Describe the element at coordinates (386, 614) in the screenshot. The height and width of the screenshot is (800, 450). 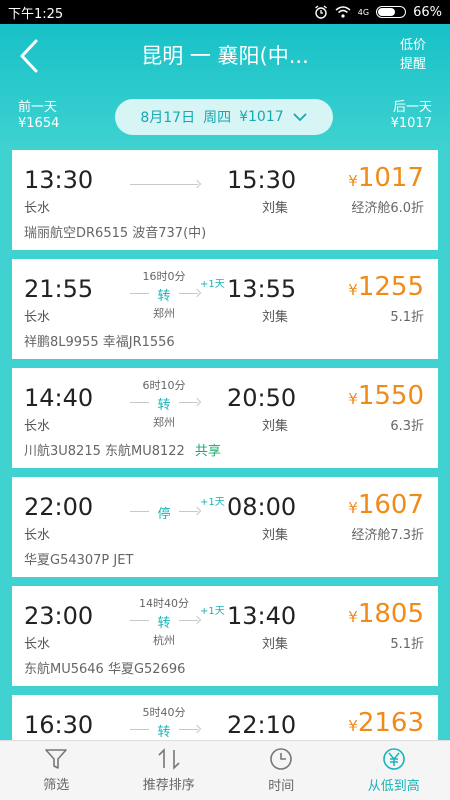
I see `price: ¥1805` at that location.